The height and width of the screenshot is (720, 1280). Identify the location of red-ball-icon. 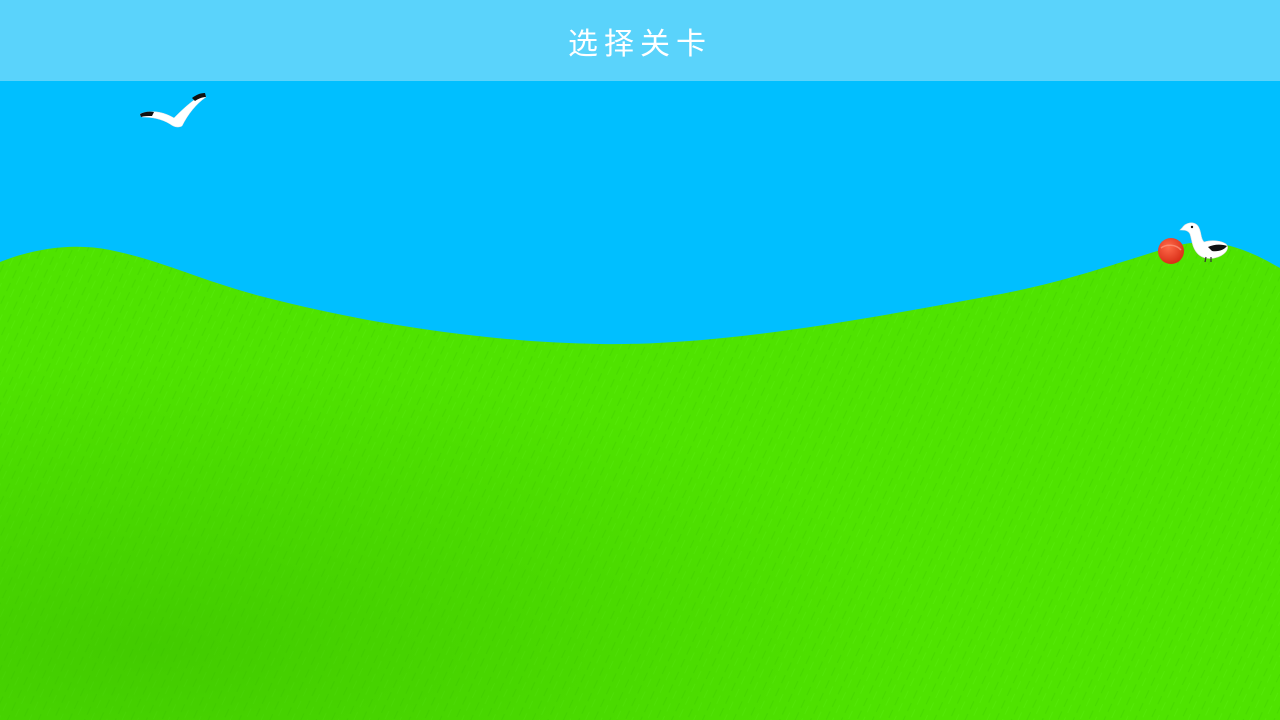
(1171, 251).